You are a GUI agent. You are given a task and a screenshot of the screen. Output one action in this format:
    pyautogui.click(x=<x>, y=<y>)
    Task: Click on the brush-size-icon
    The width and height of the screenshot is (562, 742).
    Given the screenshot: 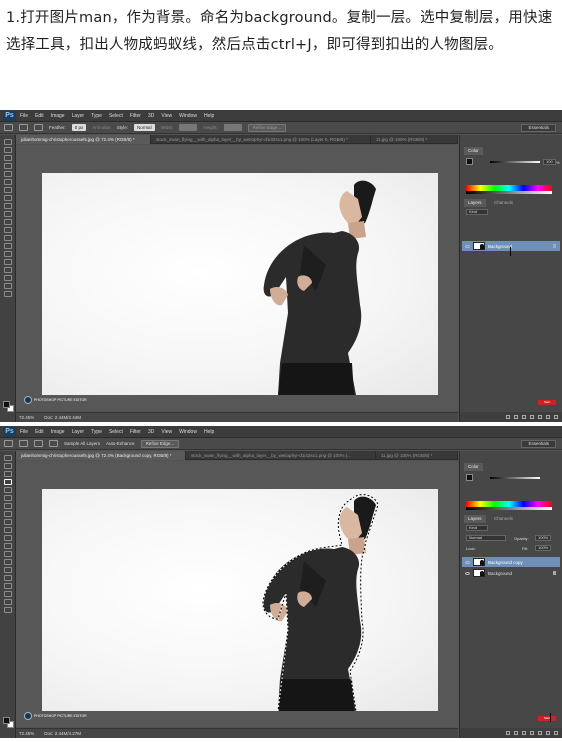 What is the action you would take?
    pyautogui.click(x=53, y=443)
    